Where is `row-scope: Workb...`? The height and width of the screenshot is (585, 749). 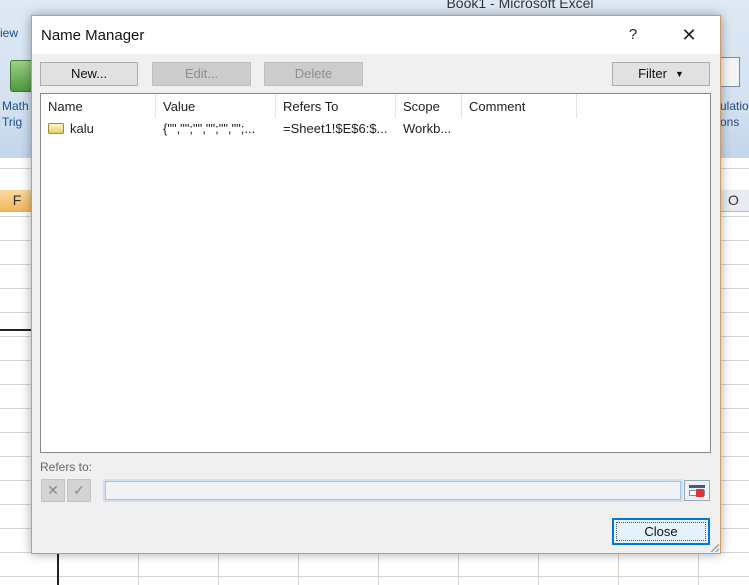
row-scope: Workb... is located at coordinates (427, 128).